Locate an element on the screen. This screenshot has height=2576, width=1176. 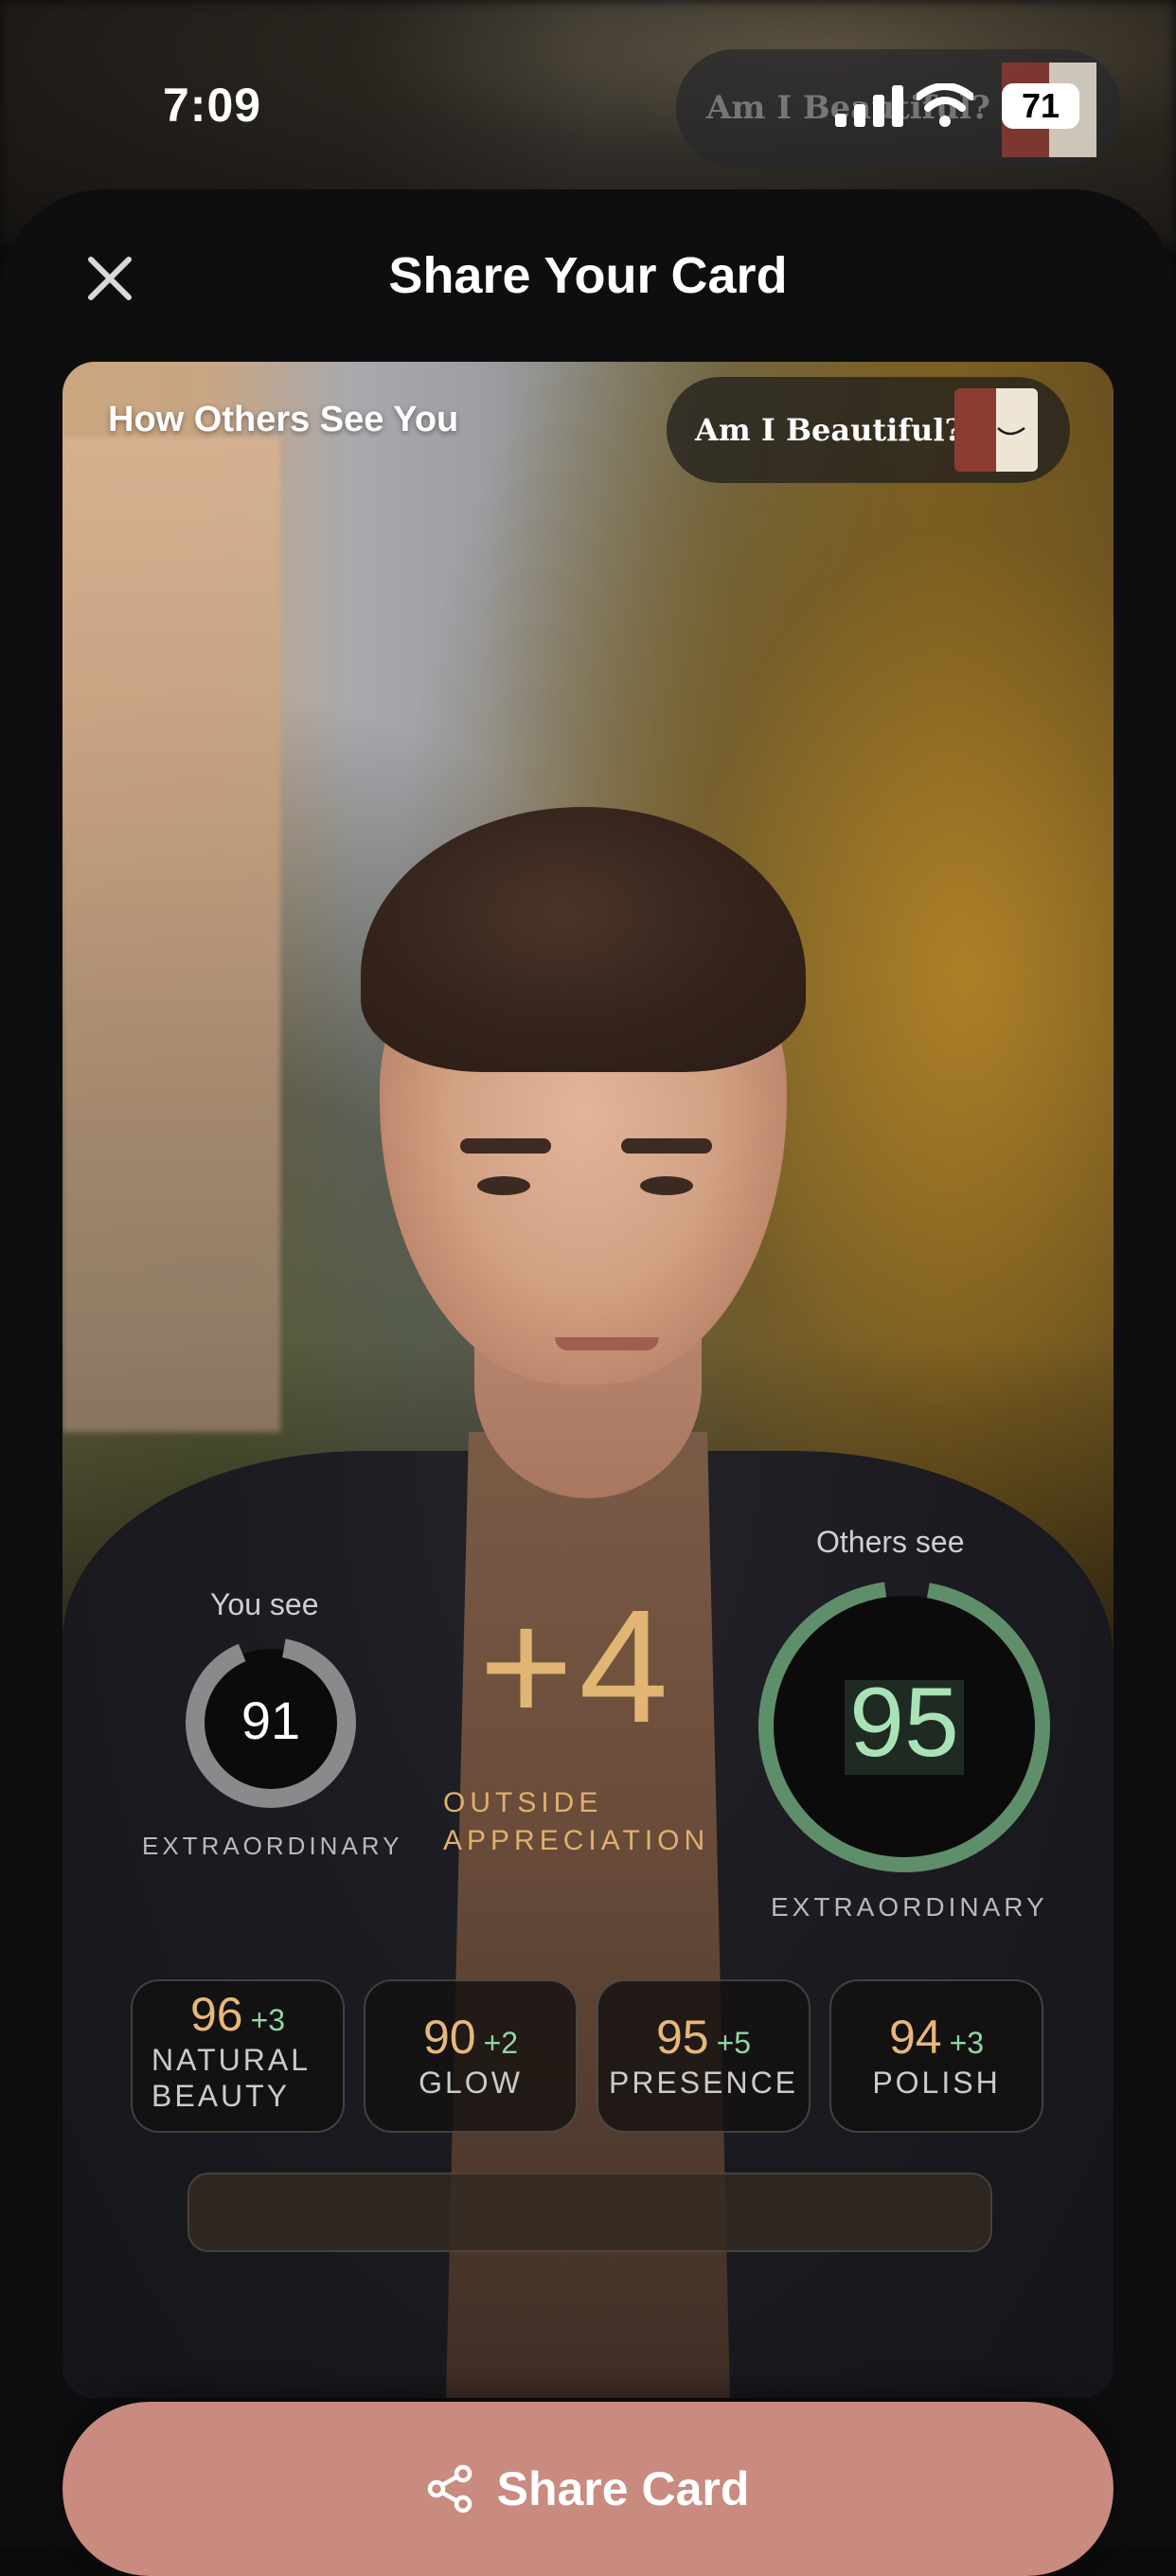
brand-badge: Am I Beautiful? is located at coordinates (868, 430).